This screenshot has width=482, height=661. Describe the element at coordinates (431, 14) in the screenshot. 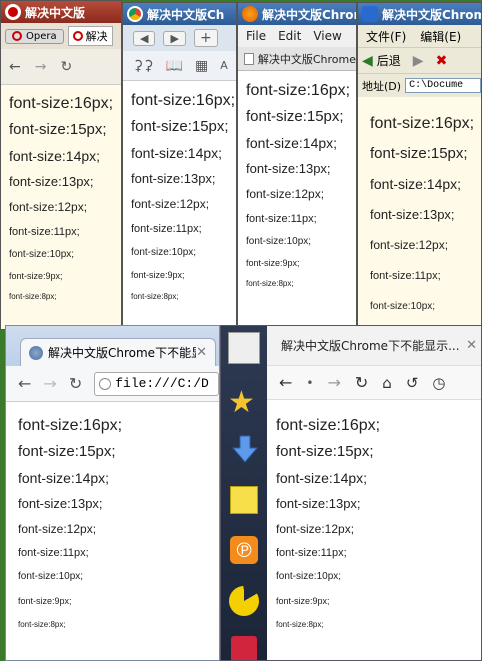

I see `ie-title: 解决中文版Chrome` at that location.